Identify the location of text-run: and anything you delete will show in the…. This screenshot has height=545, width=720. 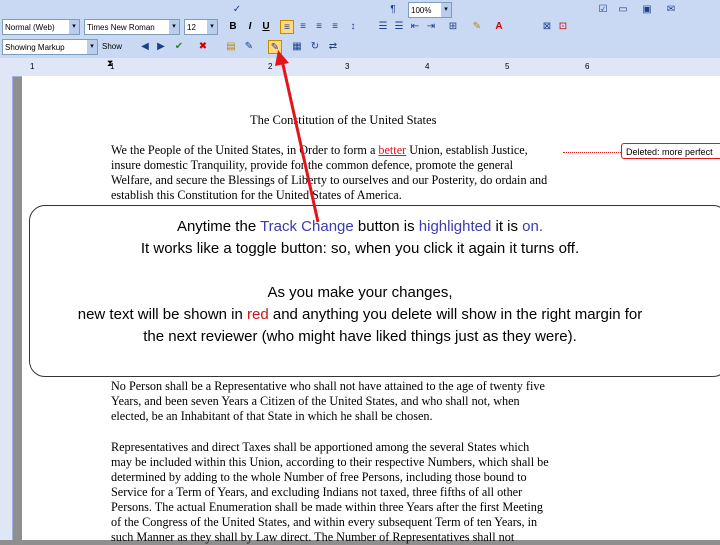
(455, 314).